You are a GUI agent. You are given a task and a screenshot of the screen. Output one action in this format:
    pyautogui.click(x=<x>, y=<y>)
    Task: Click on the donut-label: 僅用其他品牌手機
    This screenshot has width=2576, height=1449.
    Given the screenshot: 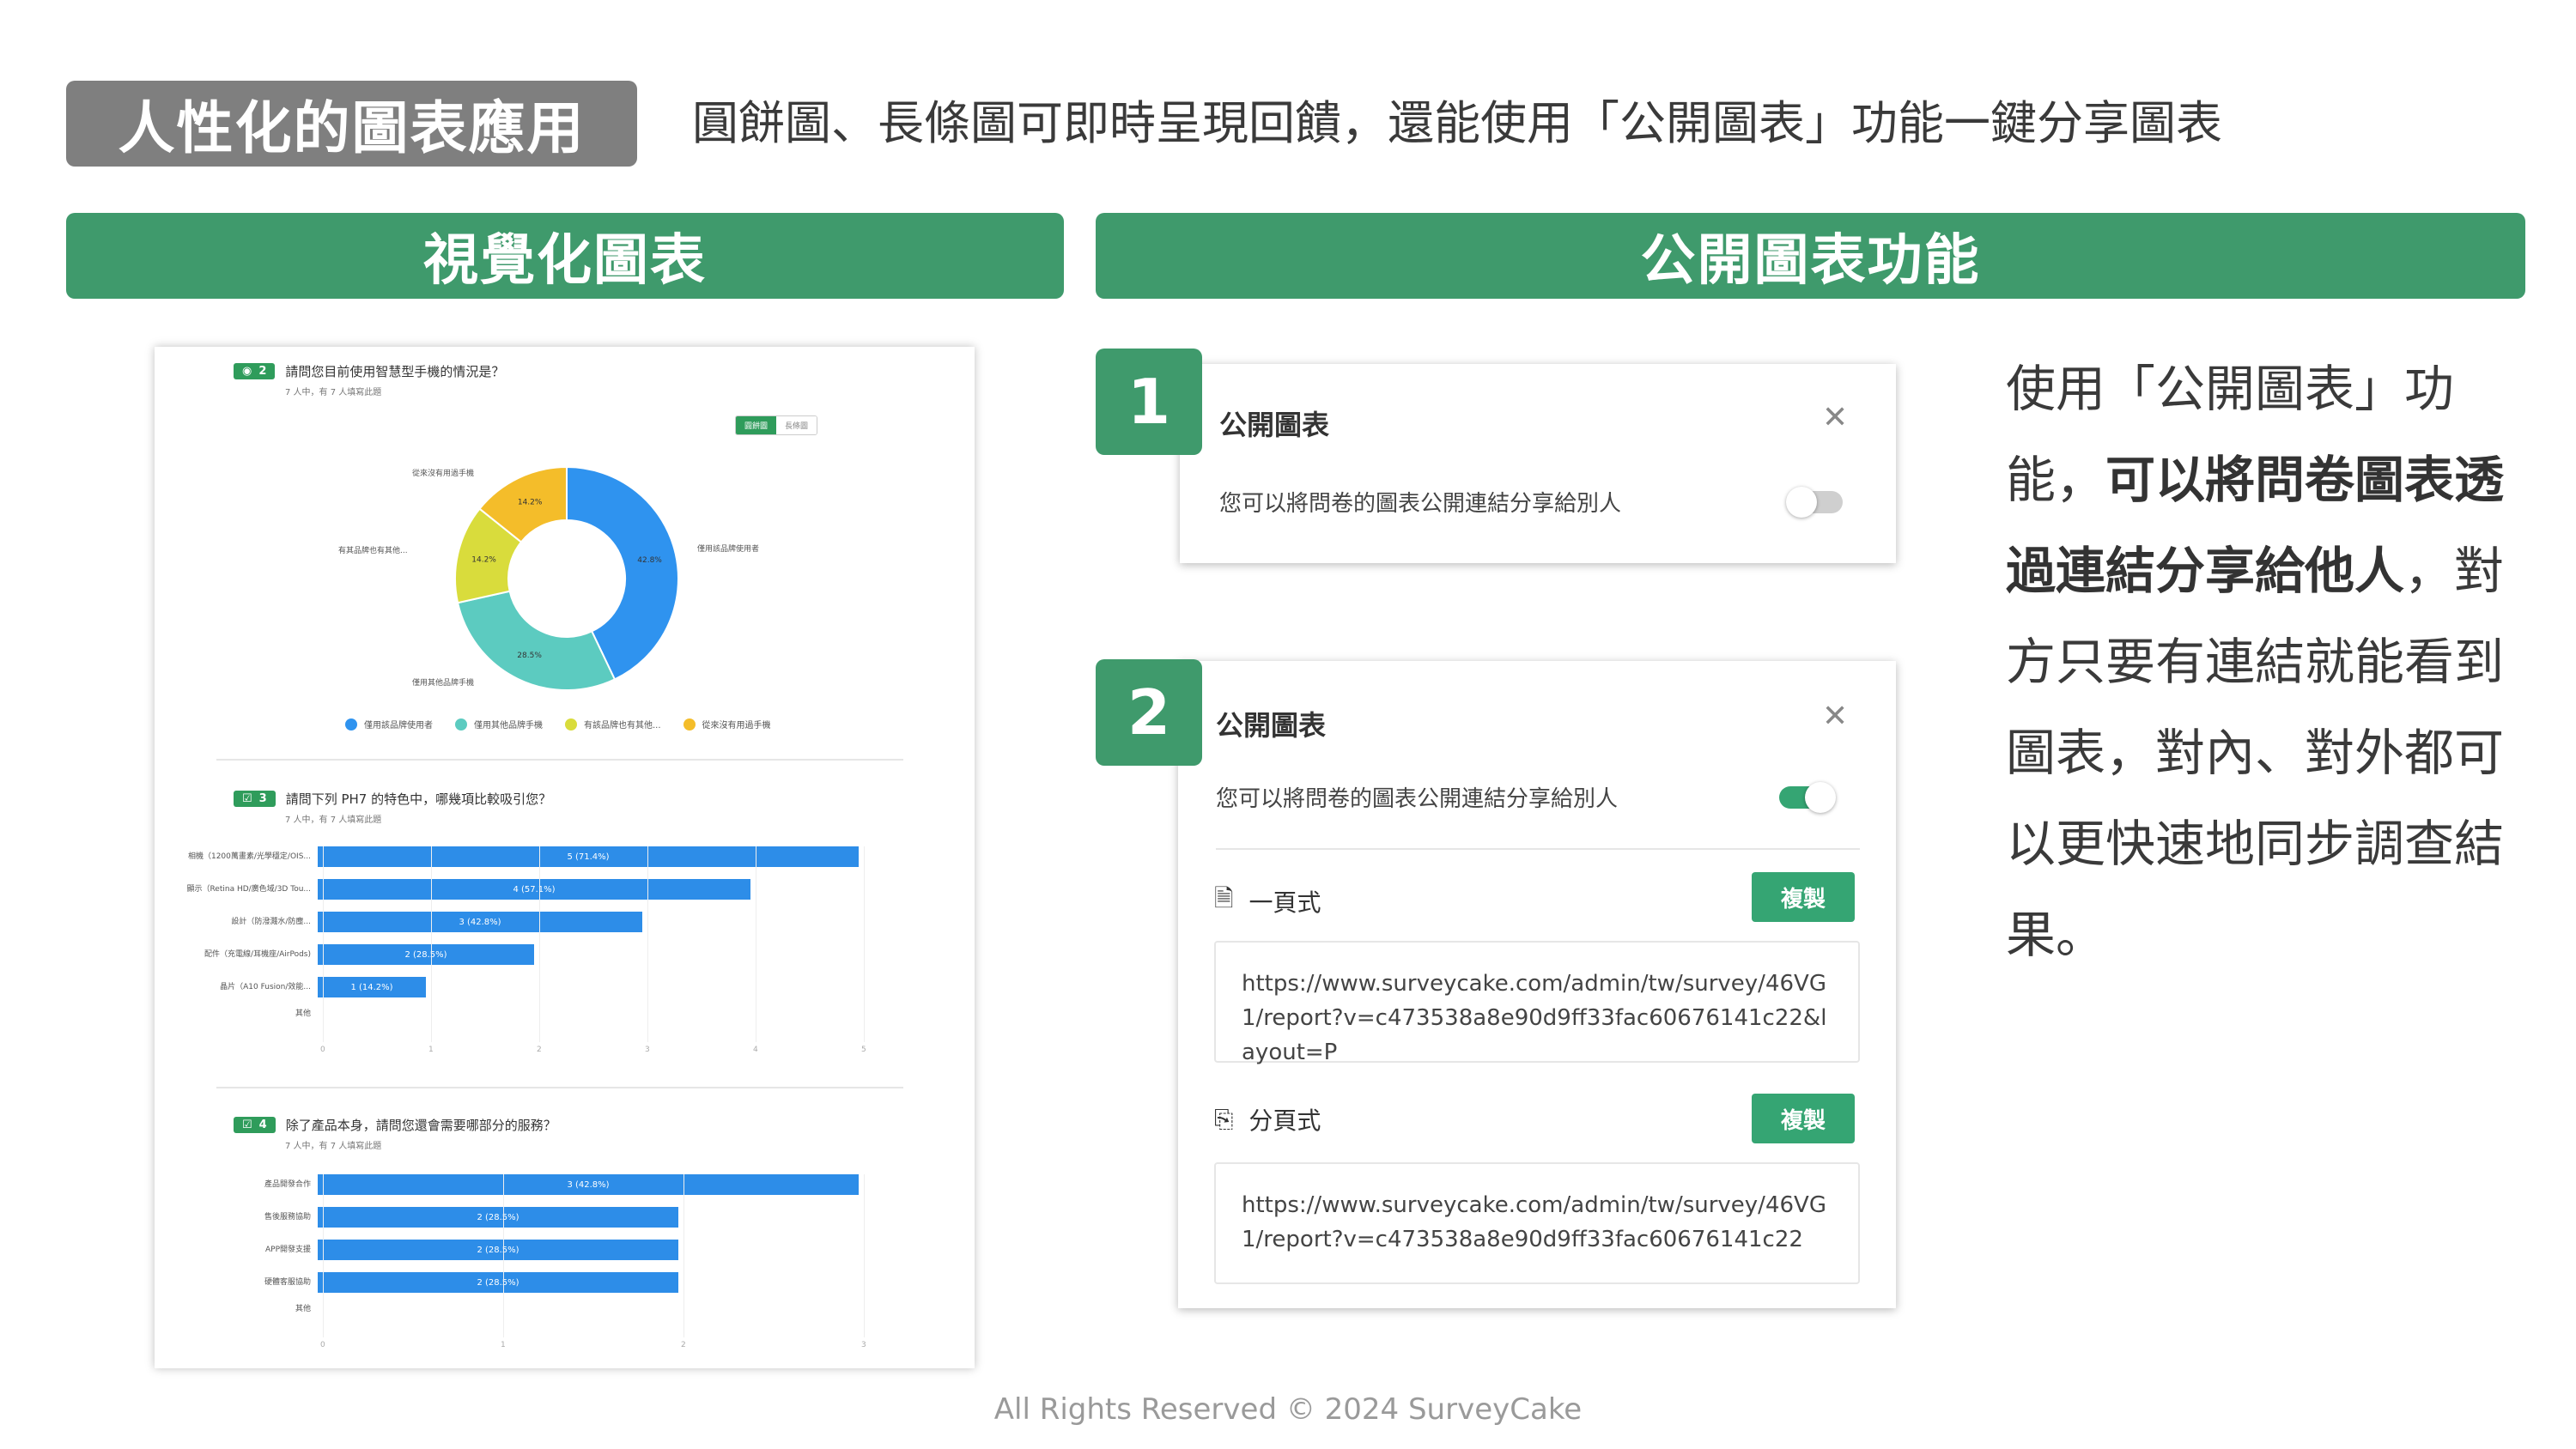 What is the action you would take?
    pyautogui.click(x=444, y=683)
    